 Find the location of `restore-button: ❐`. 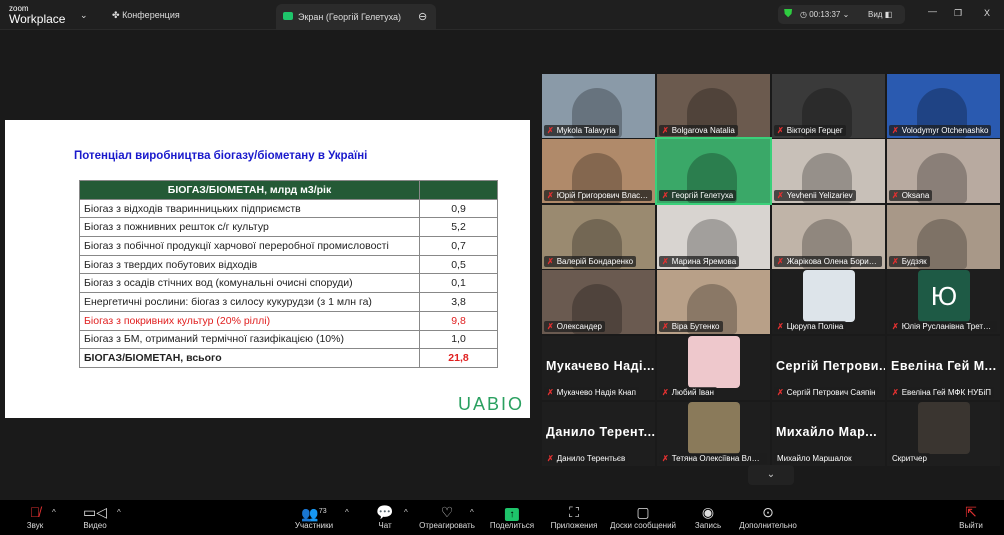

restore-button: ❐ is located at coordinates (958, 13).